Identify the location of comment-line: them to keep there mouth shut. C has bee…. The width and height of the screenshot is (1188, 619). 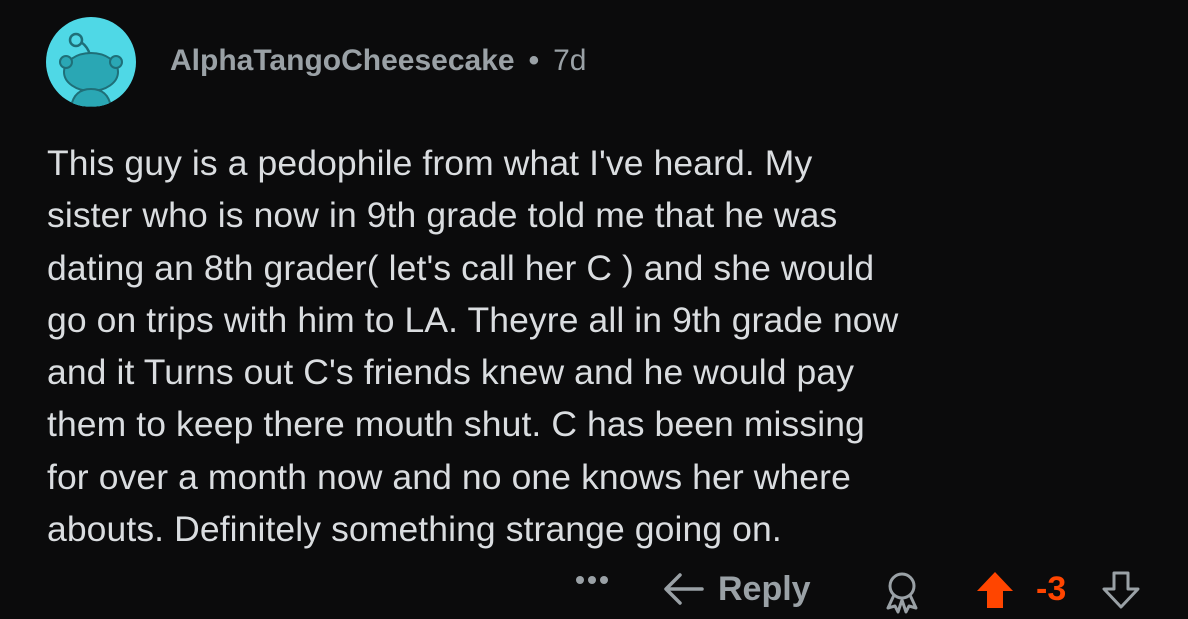
(456, 424).